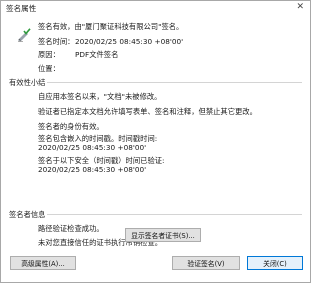 The image size is (320, 283). I want to click on location-label: 位置：, so click(49, 68).